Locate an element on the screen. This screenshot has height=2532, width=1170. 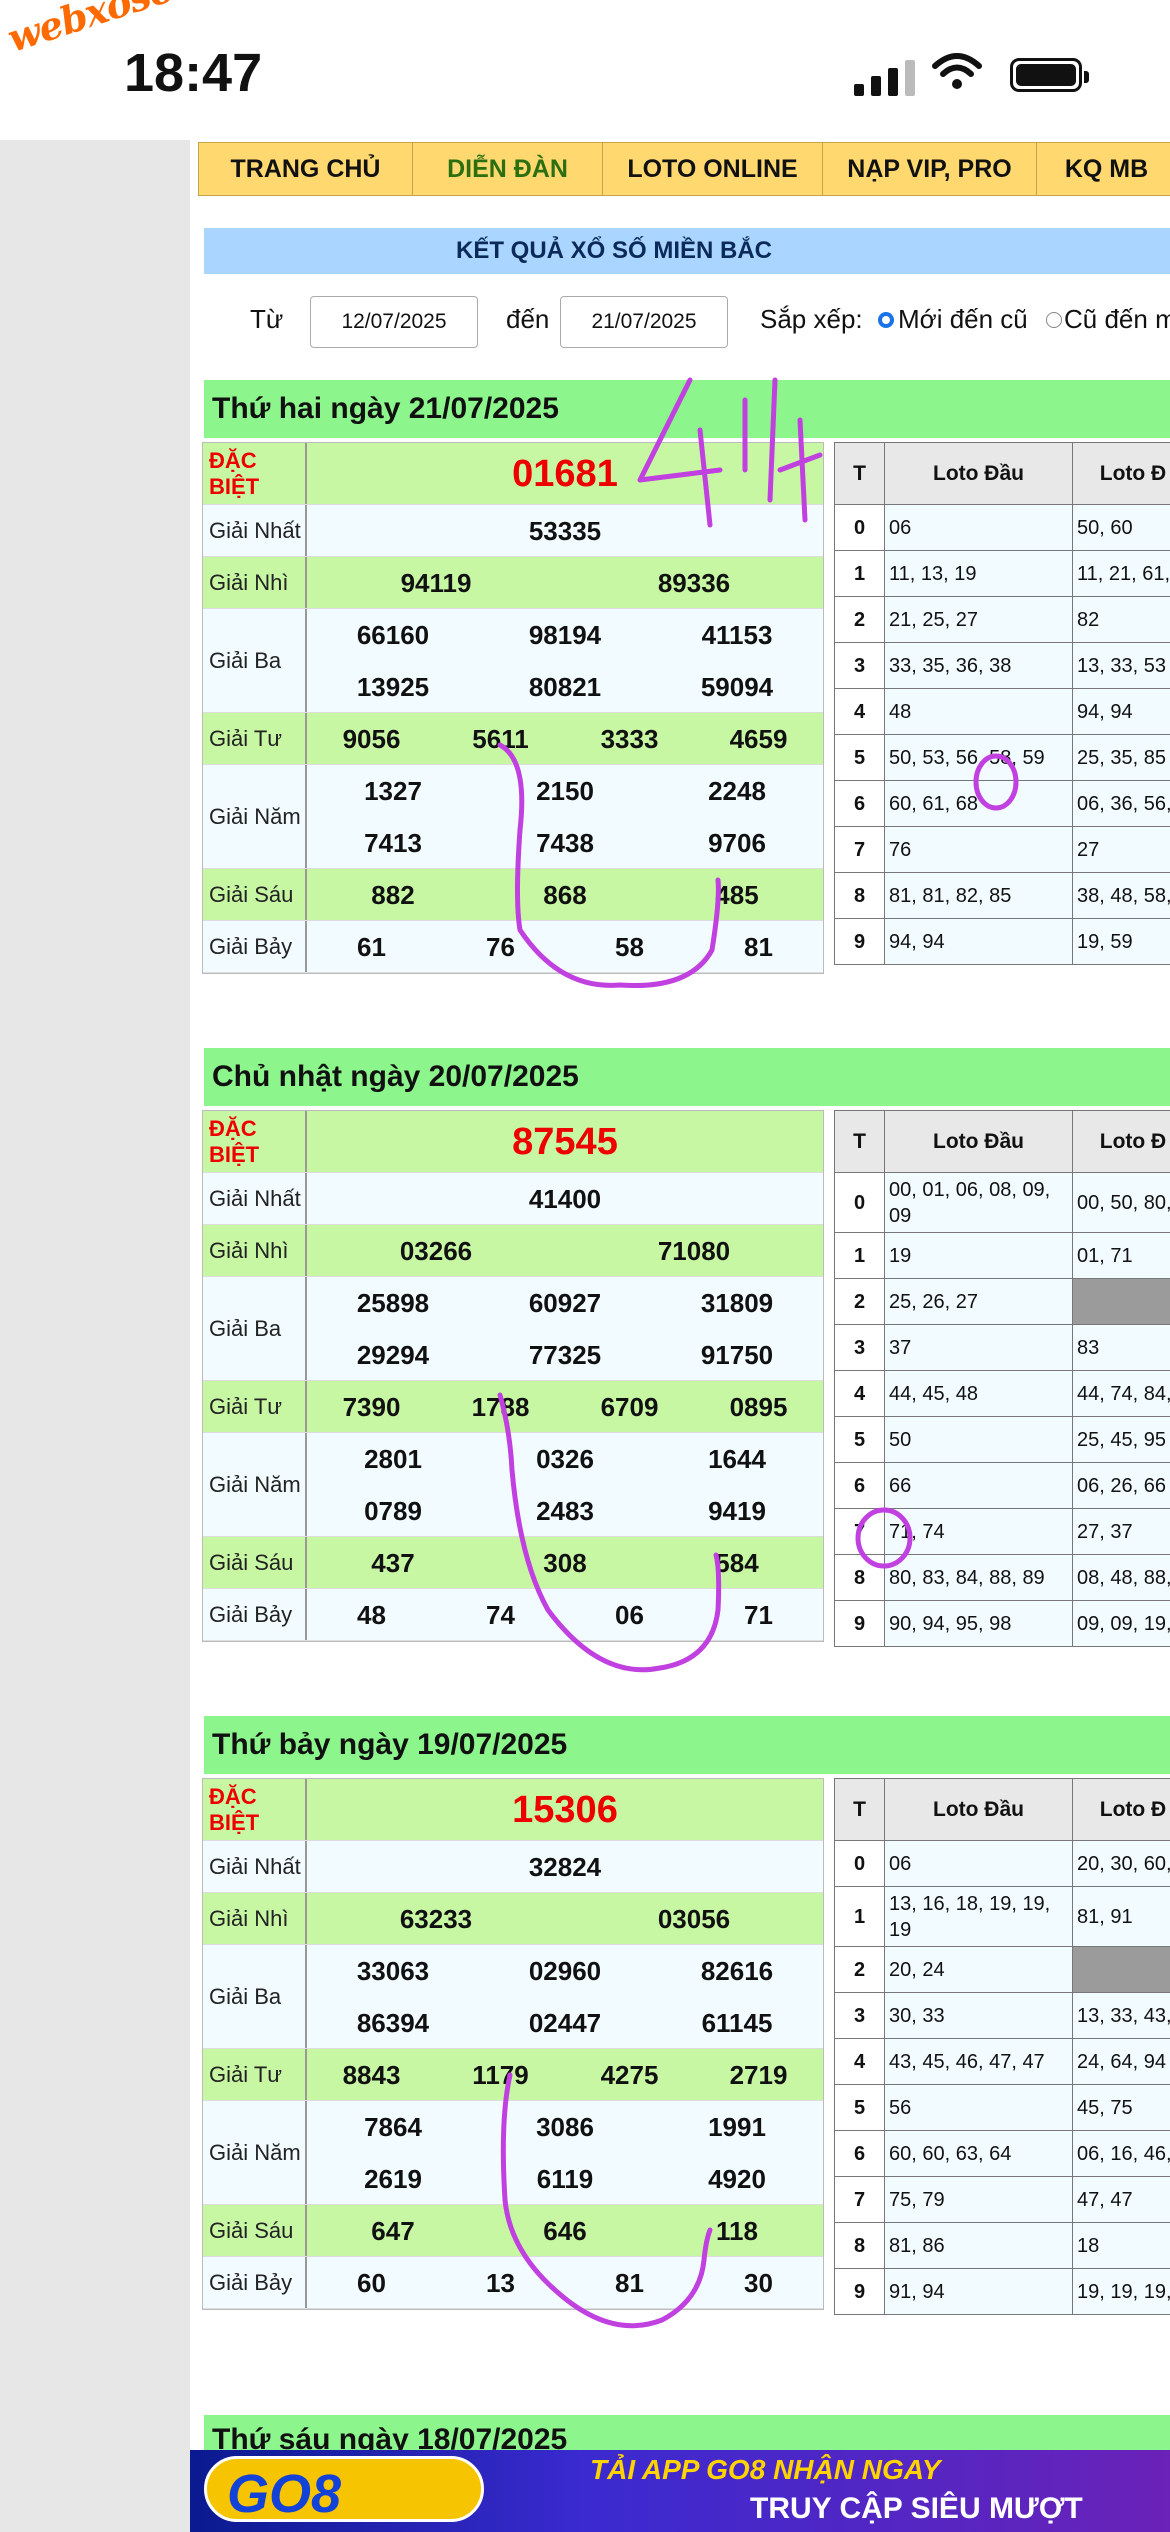
loto-dau: 71, 74 is located at coordinates (978, 1531).